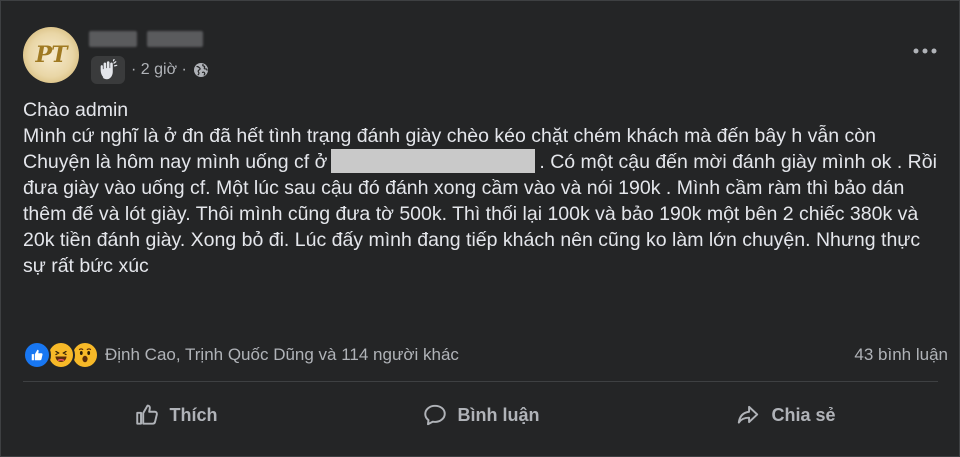 The height and width of the screenshot is (457, 960). I want to click on thumbs-up-icon, so click(146, 414).